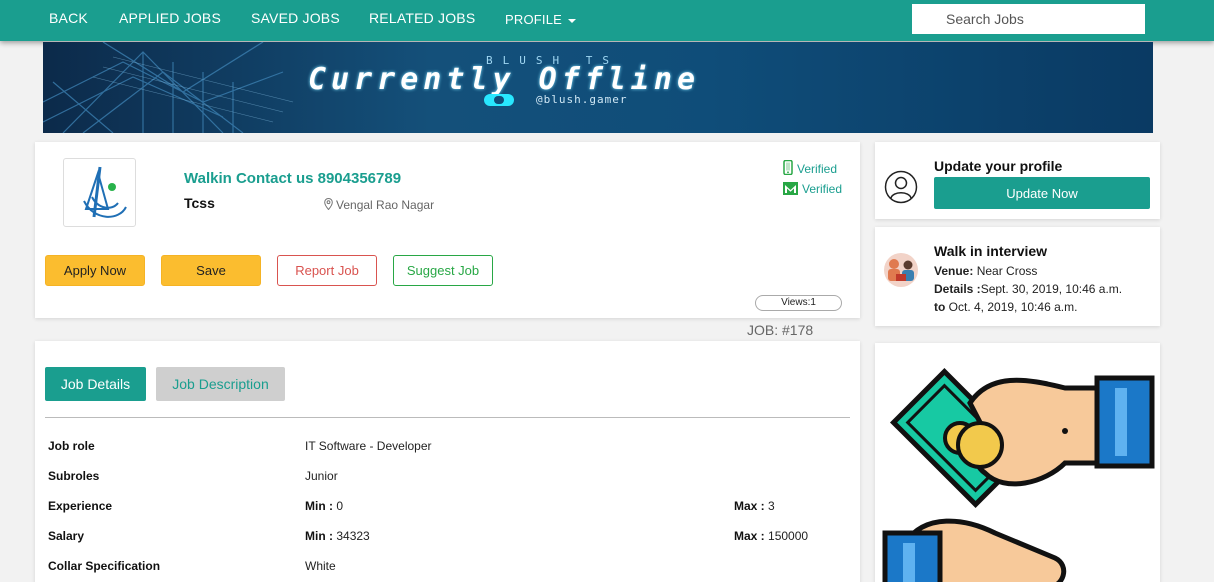 The height and width of the screenshot is (582, 1214). What do you see at coordinates (321, 476) in the screenshot?
I see `detail-value: Junior` at bounding box center [321, 476].